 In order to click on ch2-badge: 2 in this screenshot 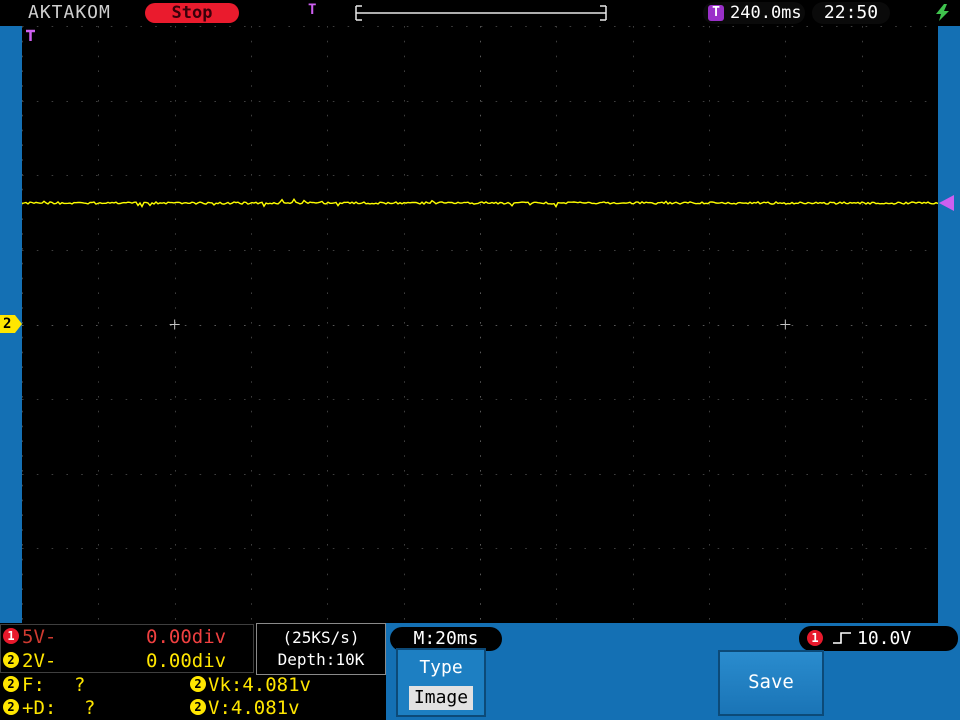, I will do `click(11, 660)`.